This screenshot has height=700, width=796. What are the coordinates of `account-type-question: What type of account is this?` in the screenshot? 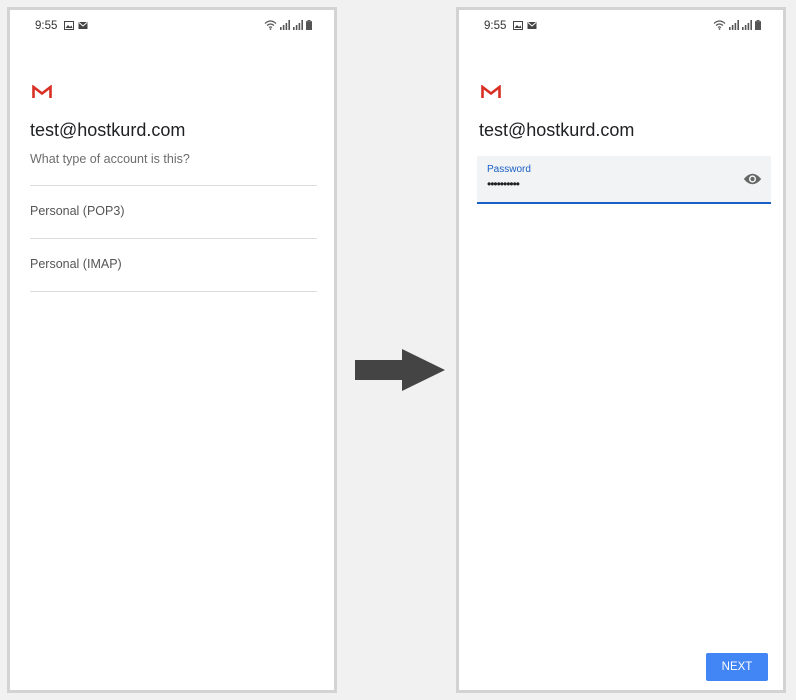 It's located at (110, 159).